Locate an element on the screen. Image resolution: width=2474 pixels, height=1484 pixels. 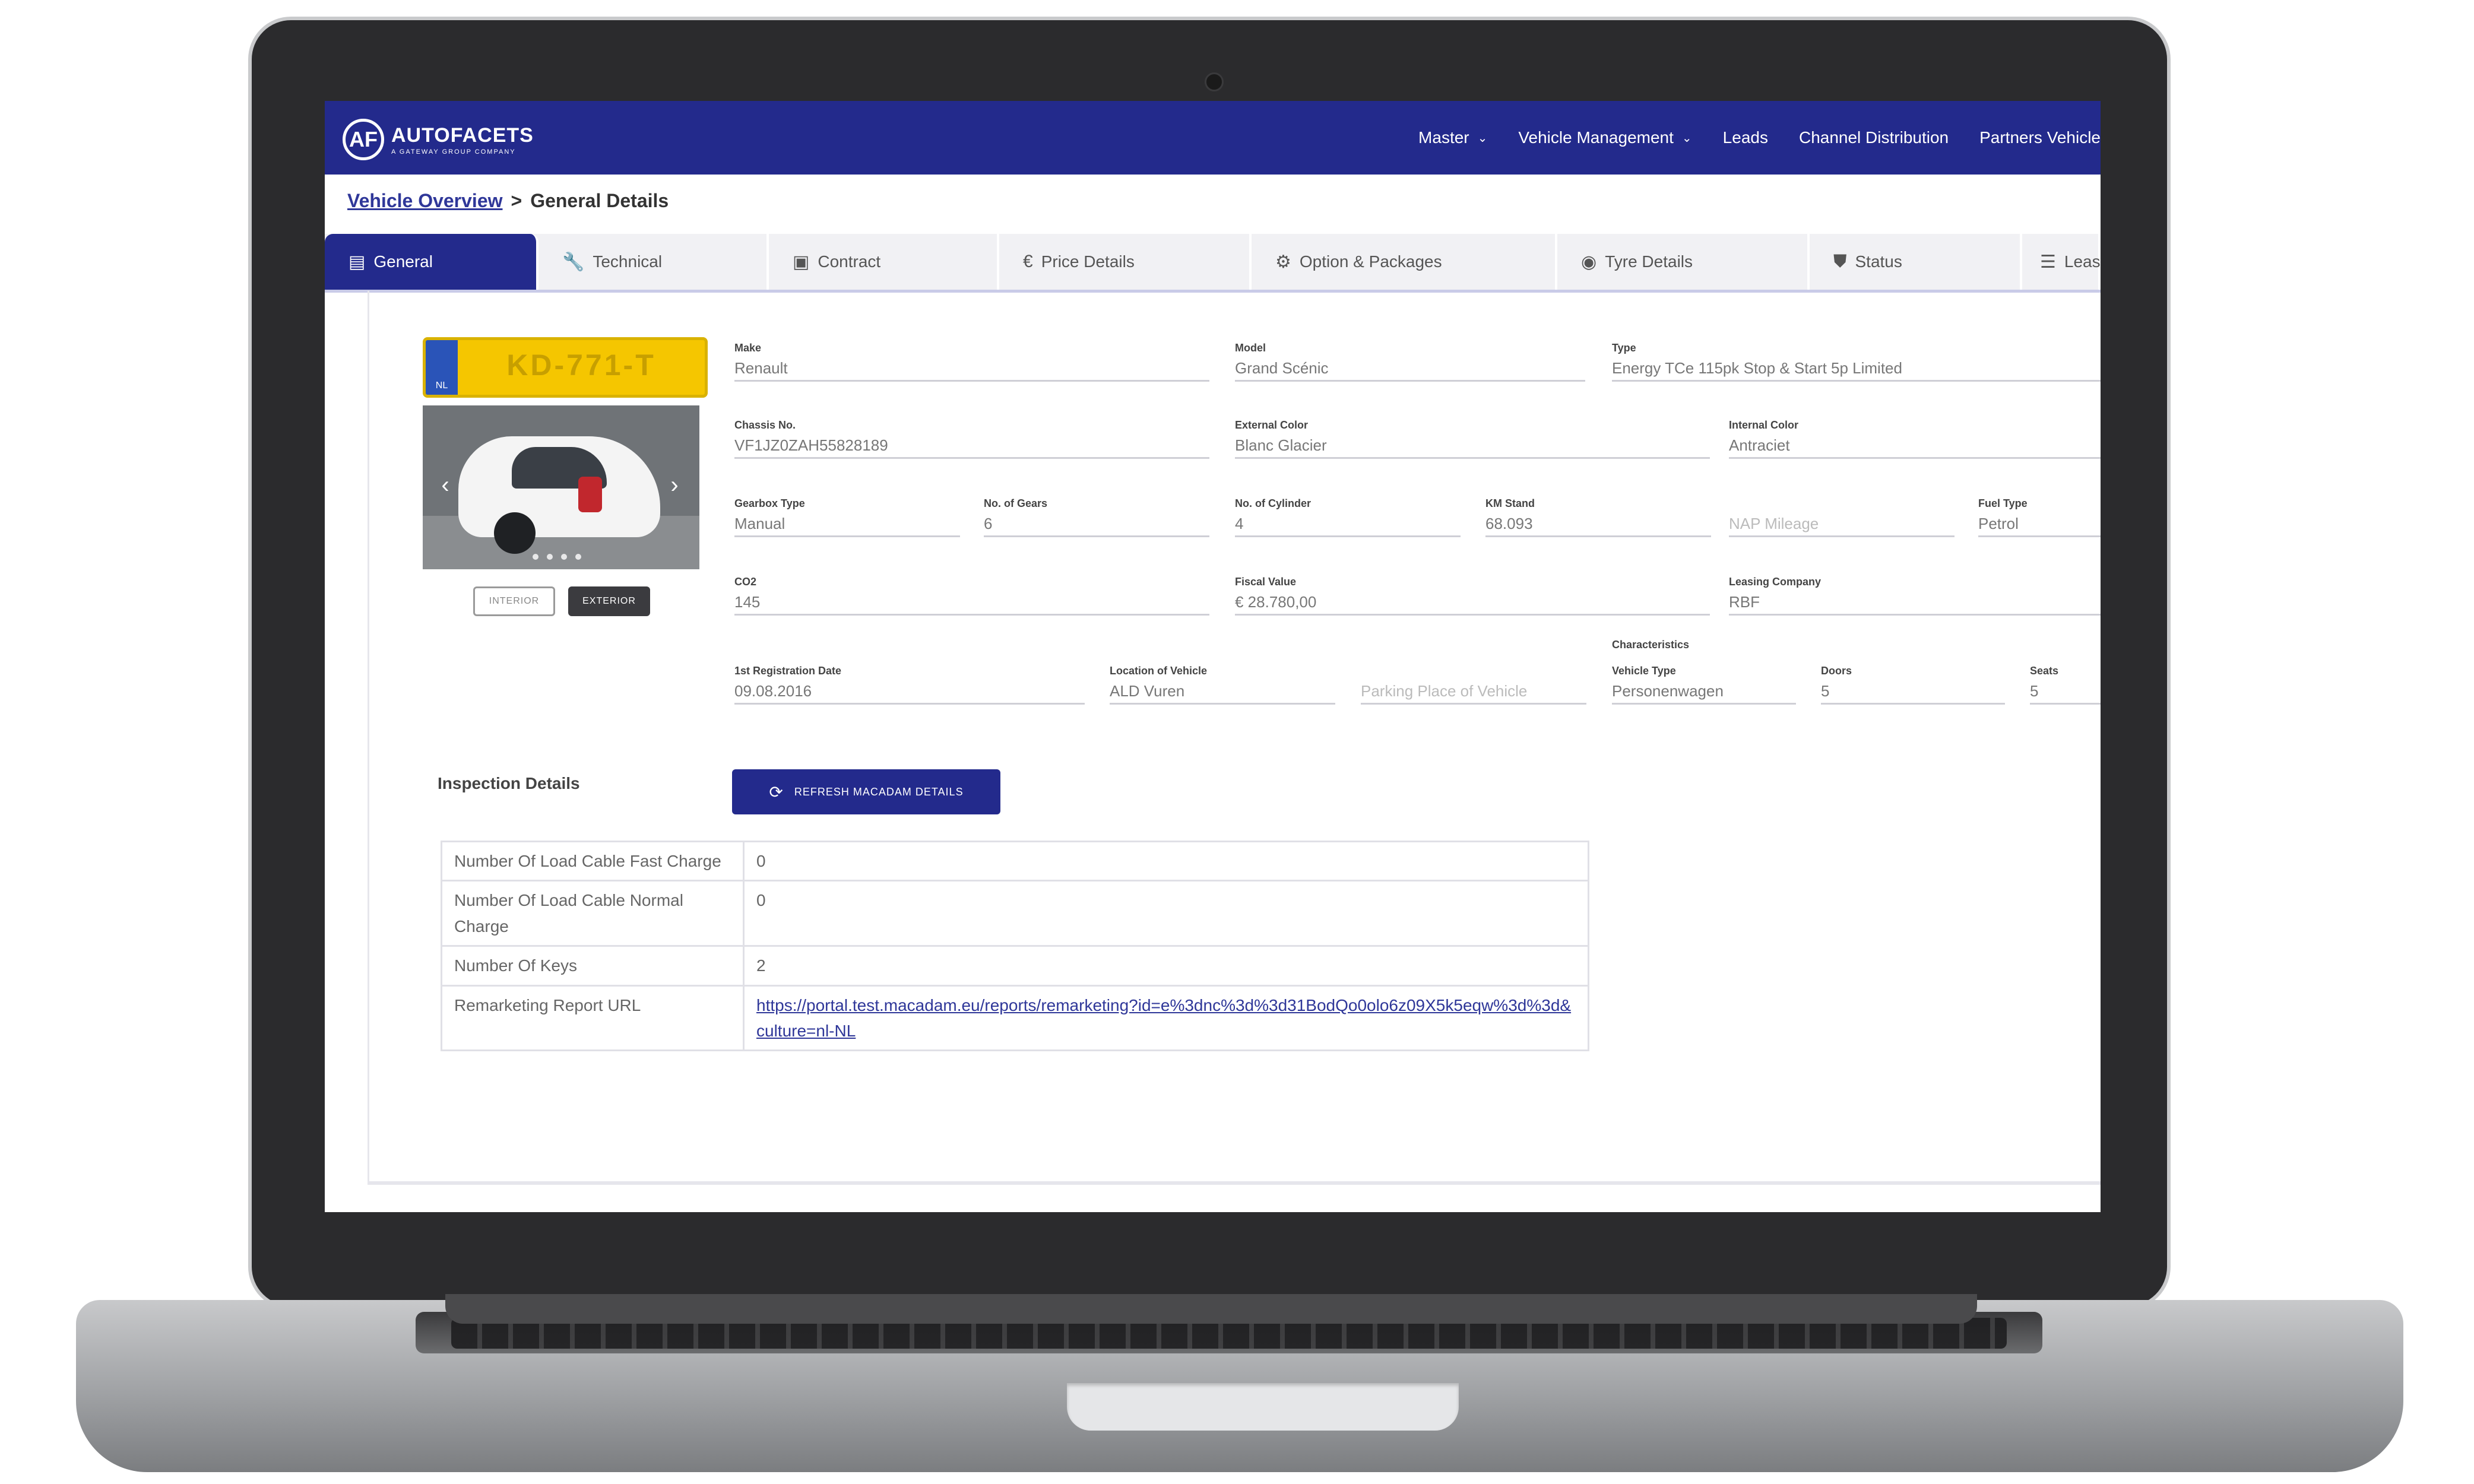
license-plate: NL KD-771-T is located at coordinates (565, 367).